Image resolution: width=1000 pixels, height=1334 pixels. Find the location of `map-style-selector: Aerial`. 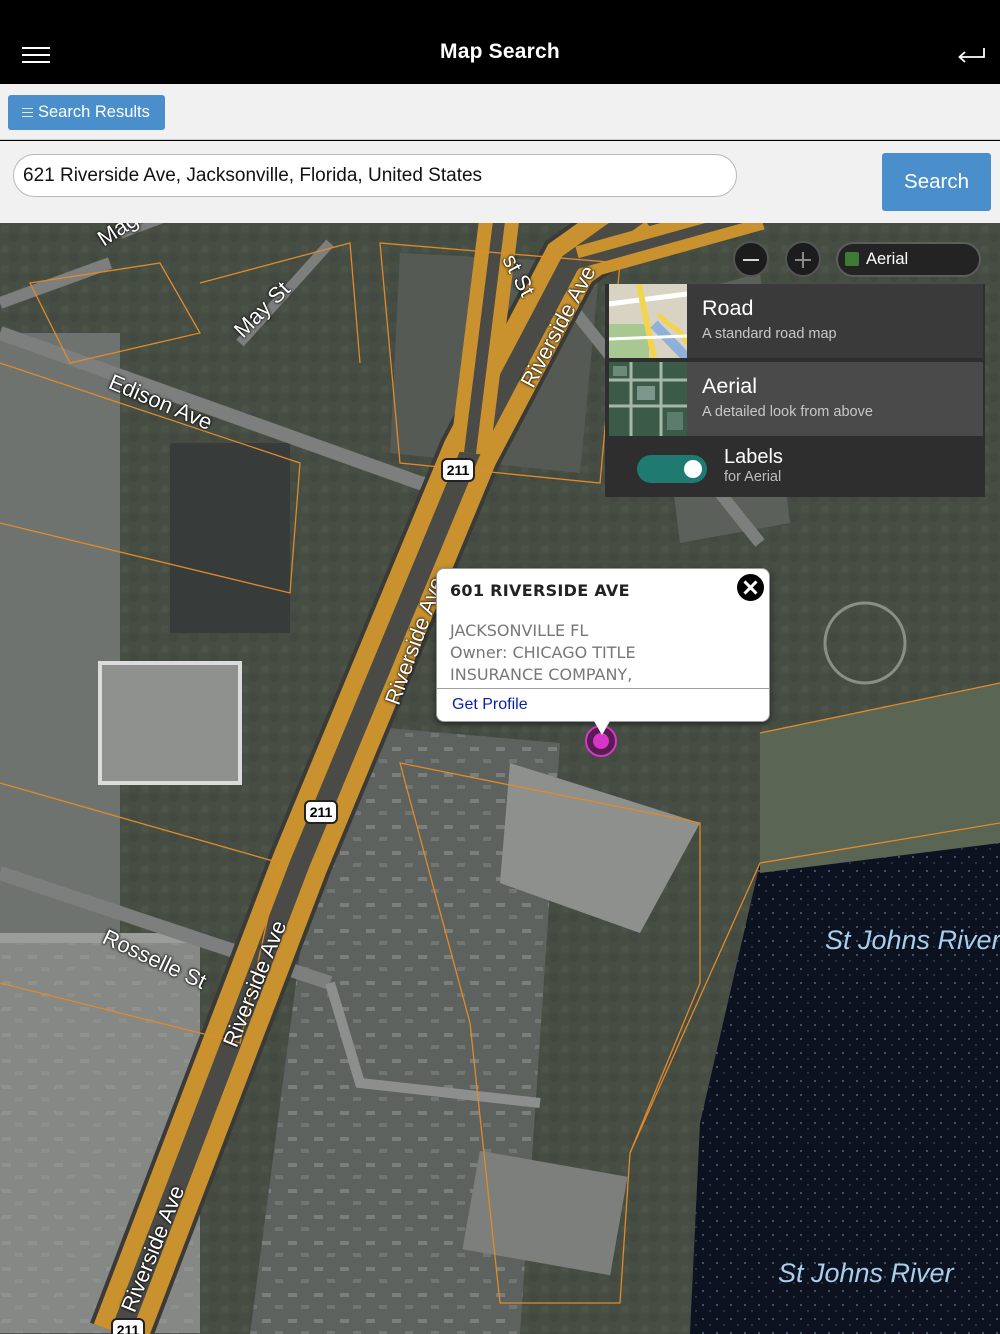

map-style-selector: Aerial is located at coordinates (908, 259).